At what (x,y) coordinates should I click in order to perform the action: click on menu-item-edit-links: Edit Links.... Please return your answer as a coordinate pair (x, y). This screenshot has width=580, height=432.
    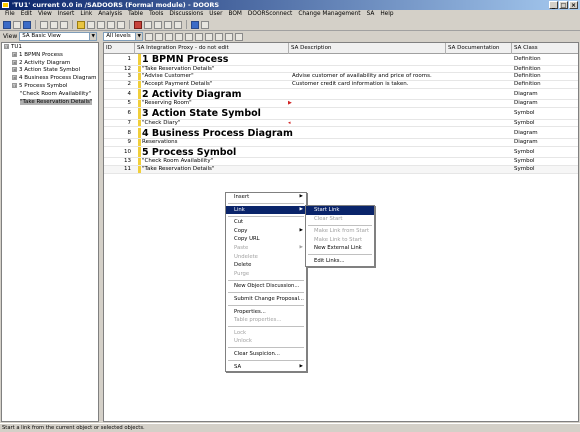
    Looking at the image, I should click on (340, 261).